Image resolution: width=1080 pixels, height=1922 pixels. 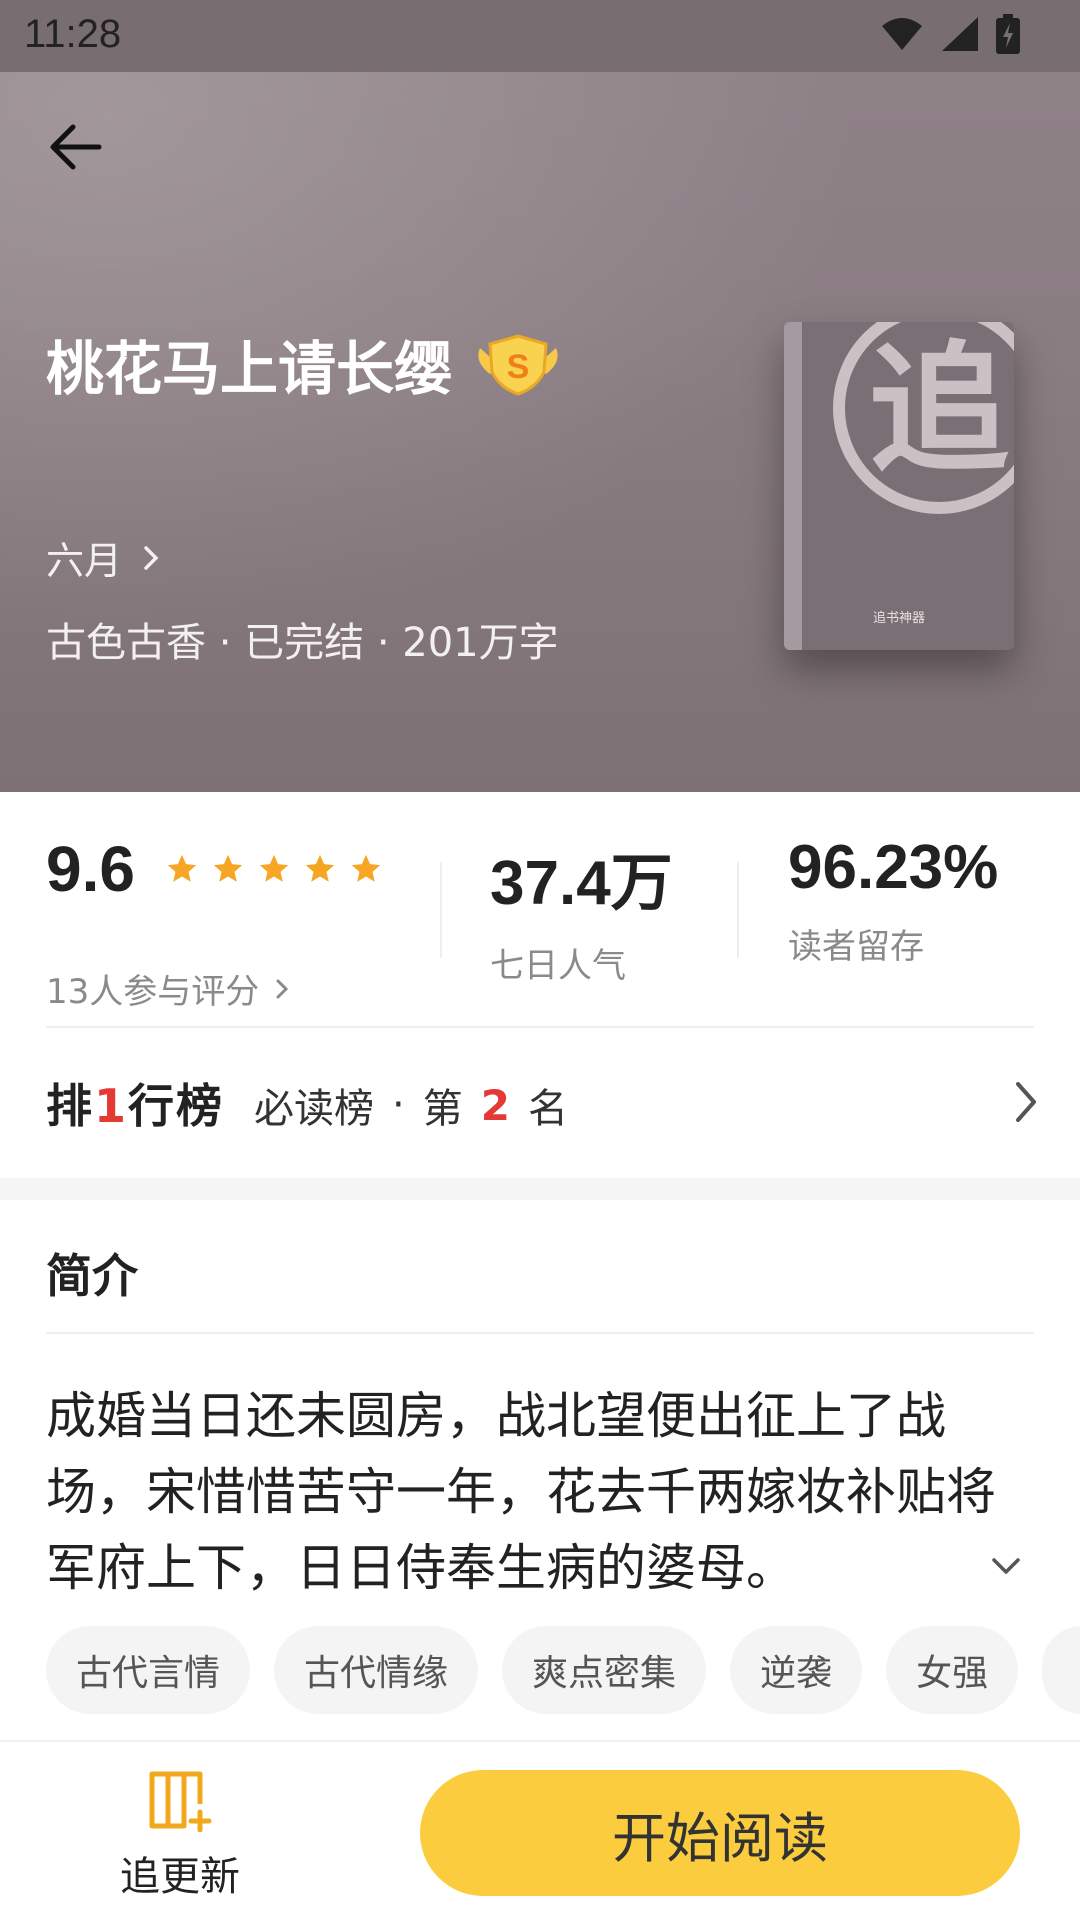 I want to click on ranking-prefix: 第, so click(x=442, y=1109).